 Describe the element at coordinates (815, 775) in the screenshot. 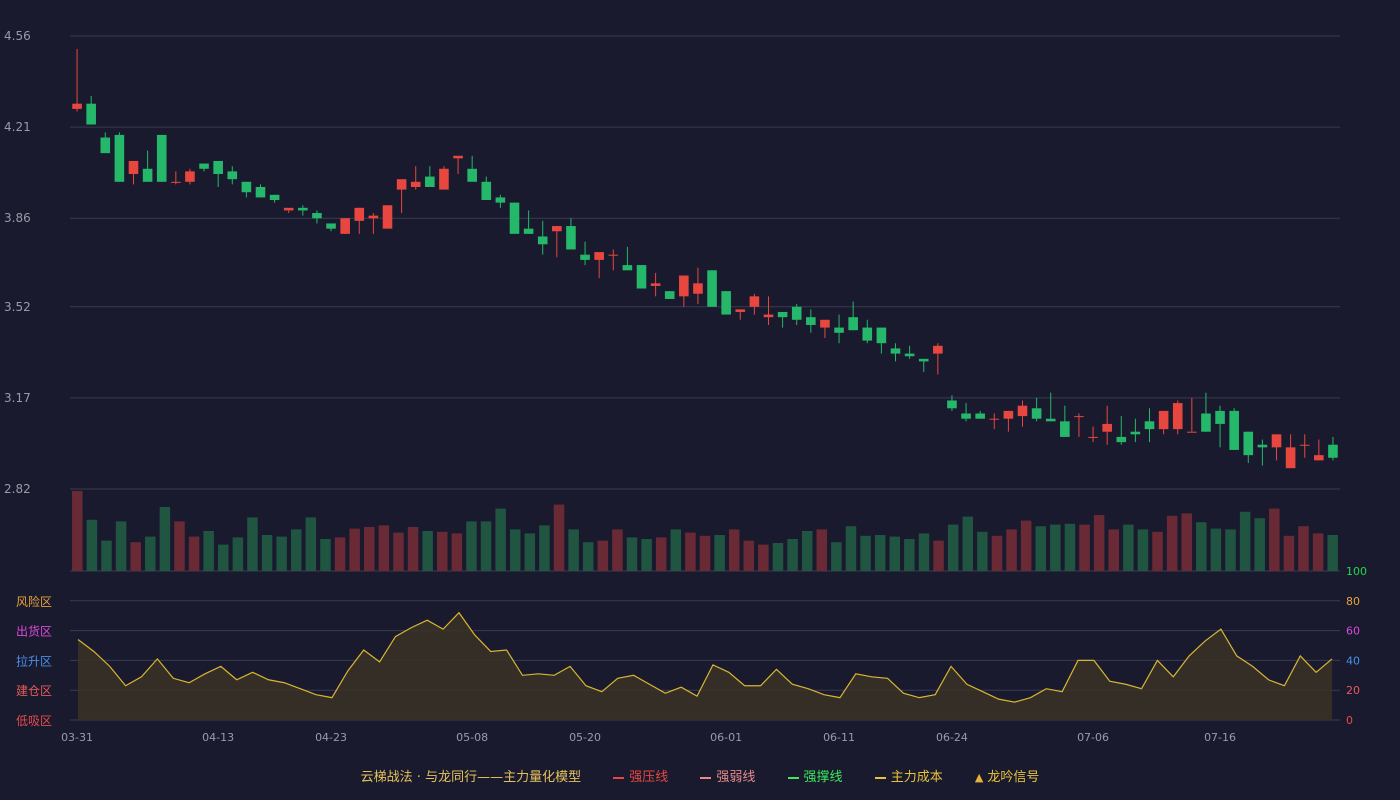

I see `legend-item-strong-support: 强撑线` at that location.